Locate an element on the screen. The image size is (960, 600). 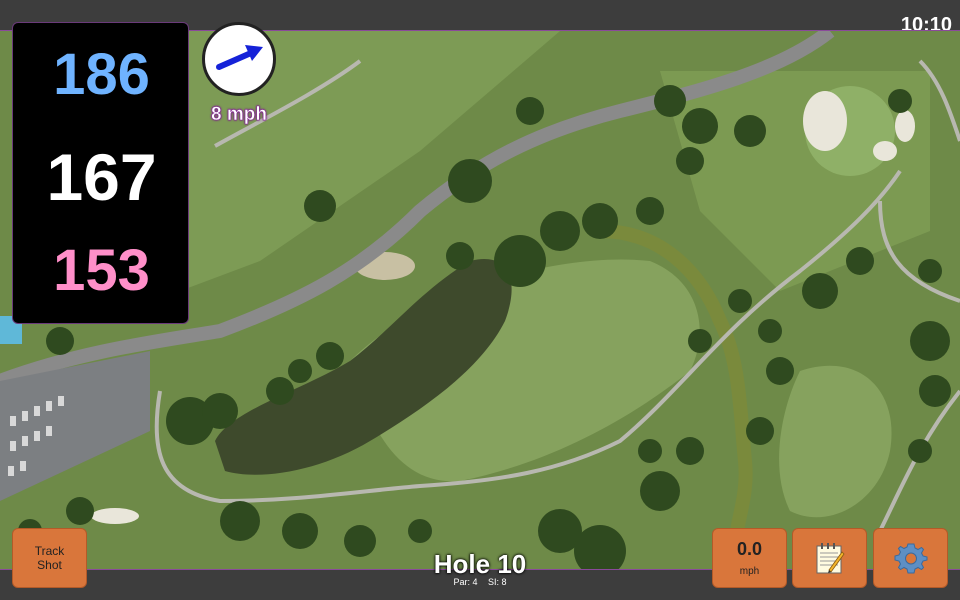
distance-back: 186 is located at coordinates (101, 74).